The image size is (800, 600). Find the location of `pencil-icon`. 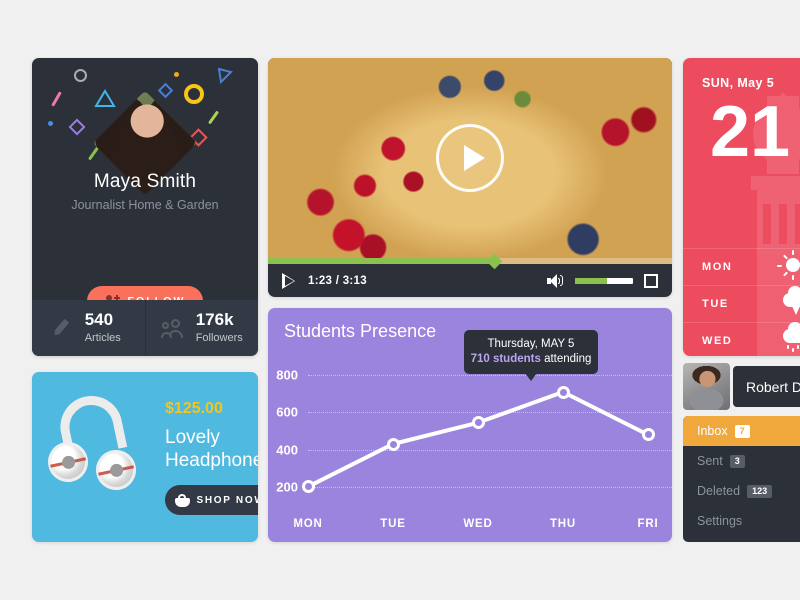

pencil-icon is located at coordinates (65, 328).